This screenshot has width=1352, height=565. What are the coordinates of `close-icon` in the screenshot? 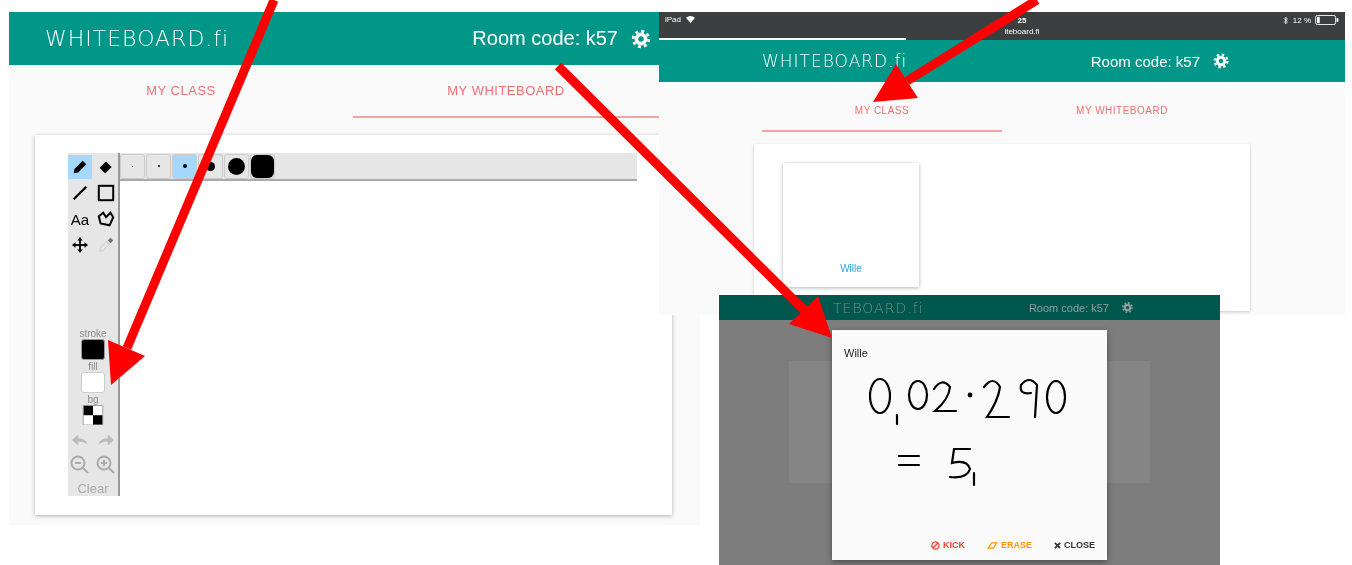 It's located at (1057, 545).